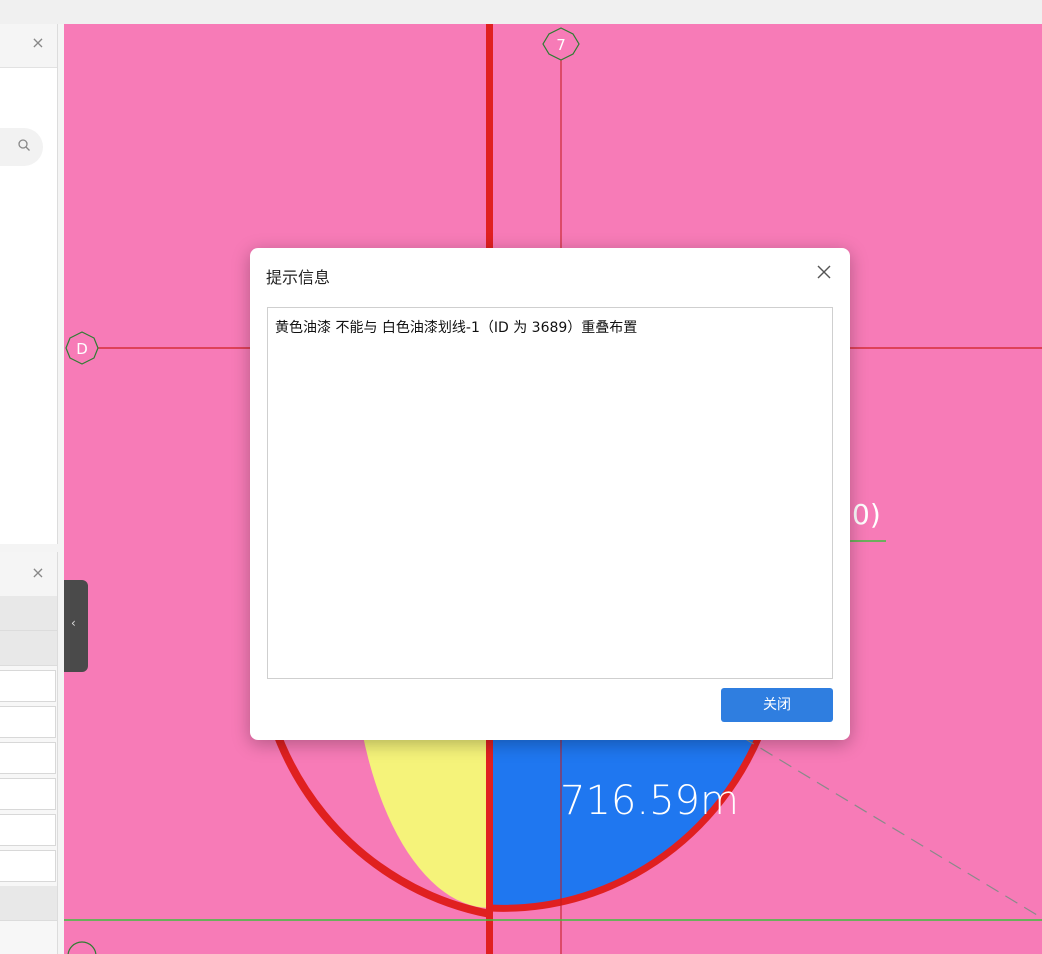 The height and width of the screenshot is (954, 1042). Describe the element at coordinates (824, 272) in the screenshot. I see `close-icon` at that location.